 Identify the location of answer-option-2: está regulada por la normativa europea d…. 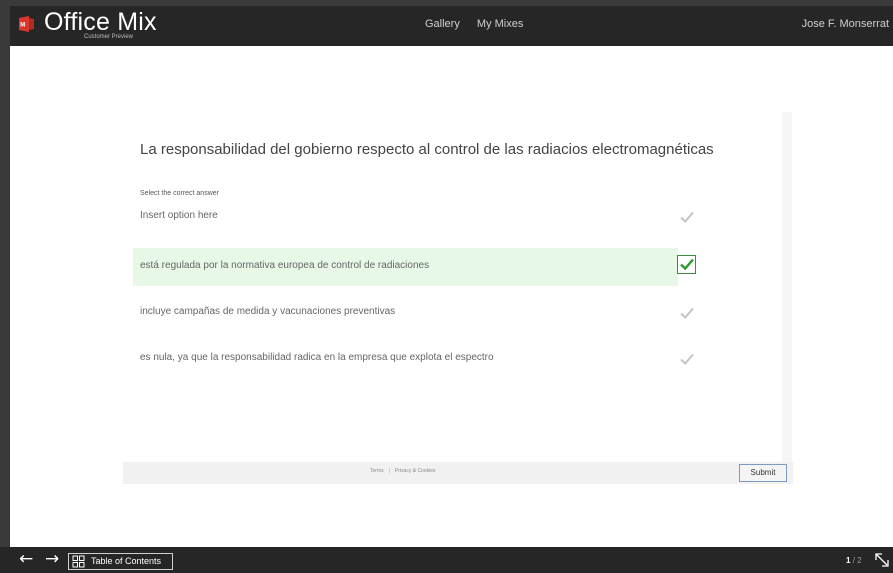
(405, 267).